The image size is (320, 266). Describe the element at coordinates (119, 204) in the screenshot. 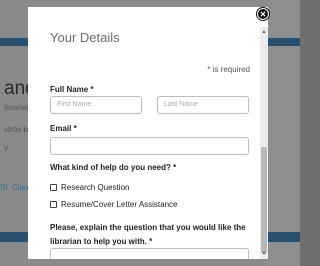

I see `resume-assistance-label: Resume/Cover Letter Assistance` at that location.